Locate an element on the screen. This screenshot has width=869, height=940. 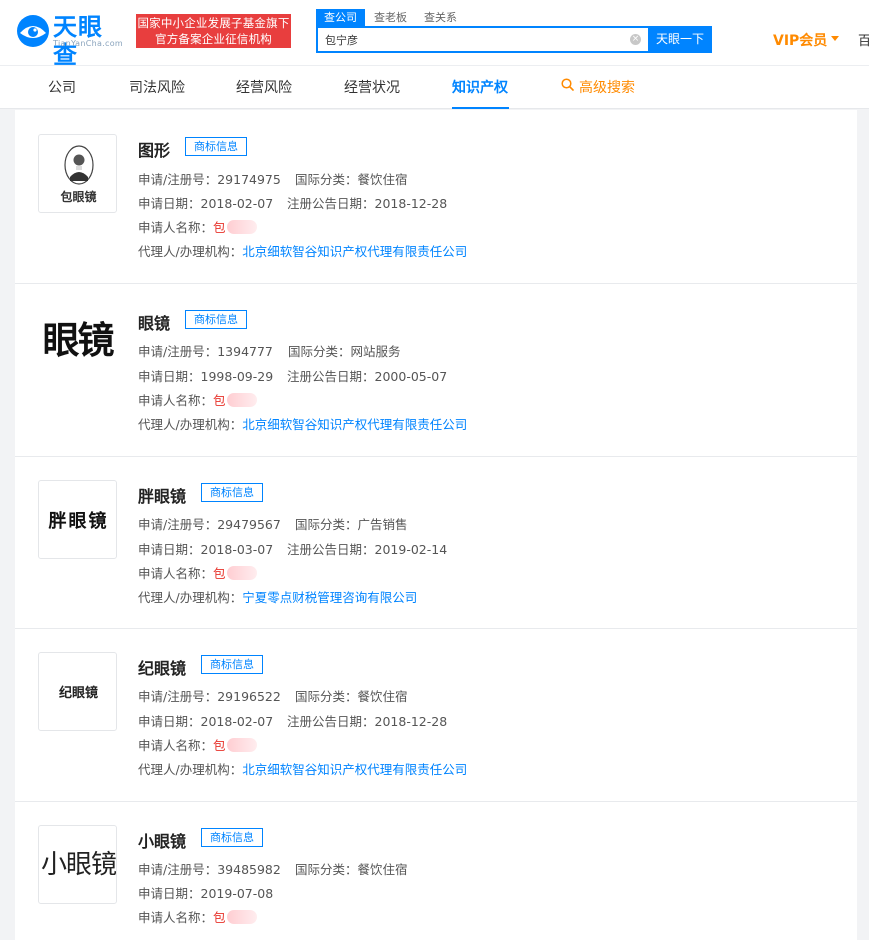
trademark-name: 胖眼镜 is located at coordinates (162, 495).